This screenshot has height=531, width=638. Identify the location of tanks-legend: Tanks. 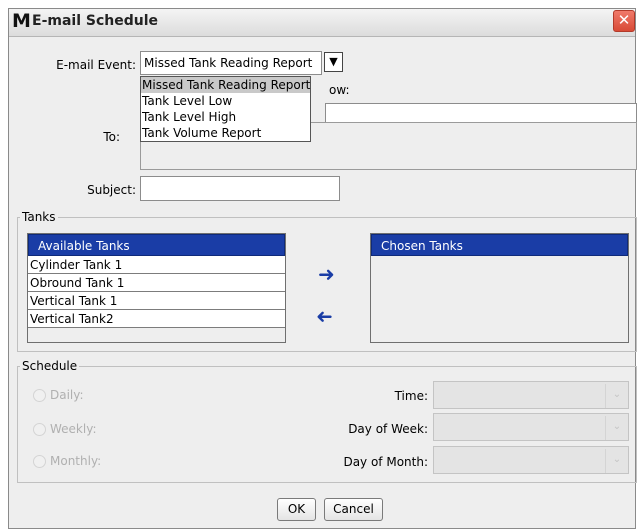
(39, 217).